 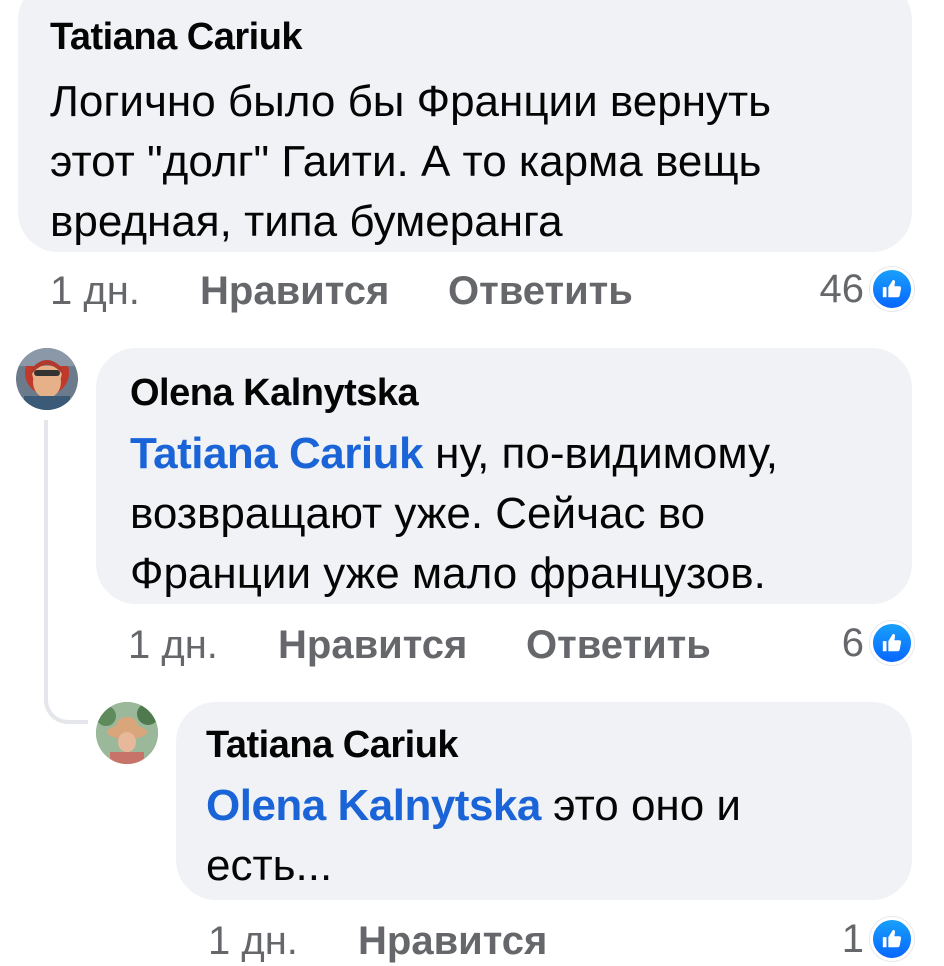 I want to click on mention-link: Tatiana Cariuk, so click(x=276, y=453).